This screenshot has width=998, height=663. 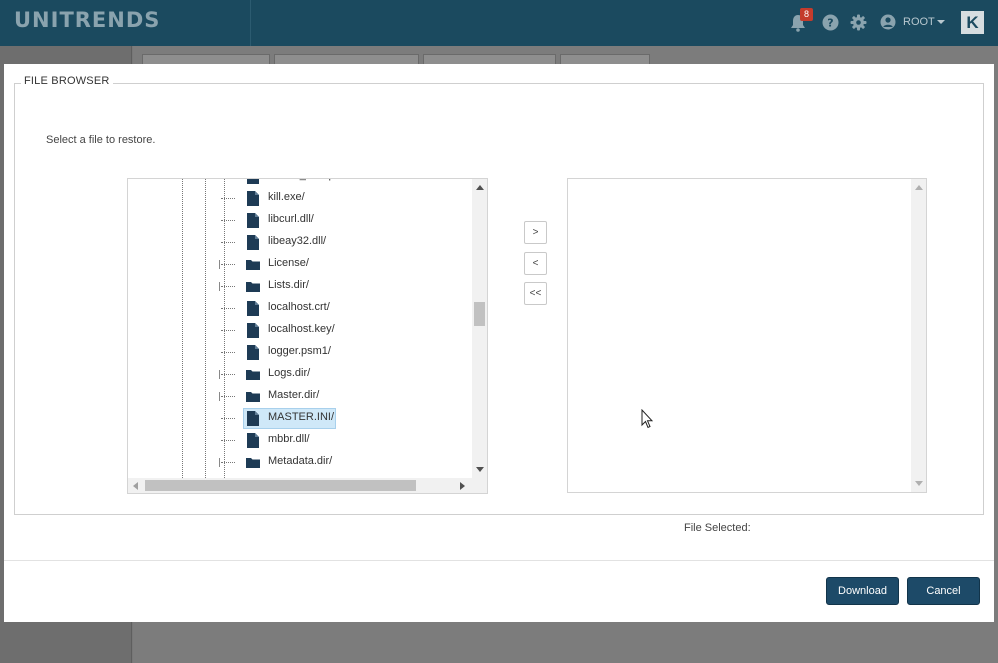 What do you see at coordinates (535, 263) in the screenshot?
I see `remove-from-selection-button: <` at bounding box center [535, 263].